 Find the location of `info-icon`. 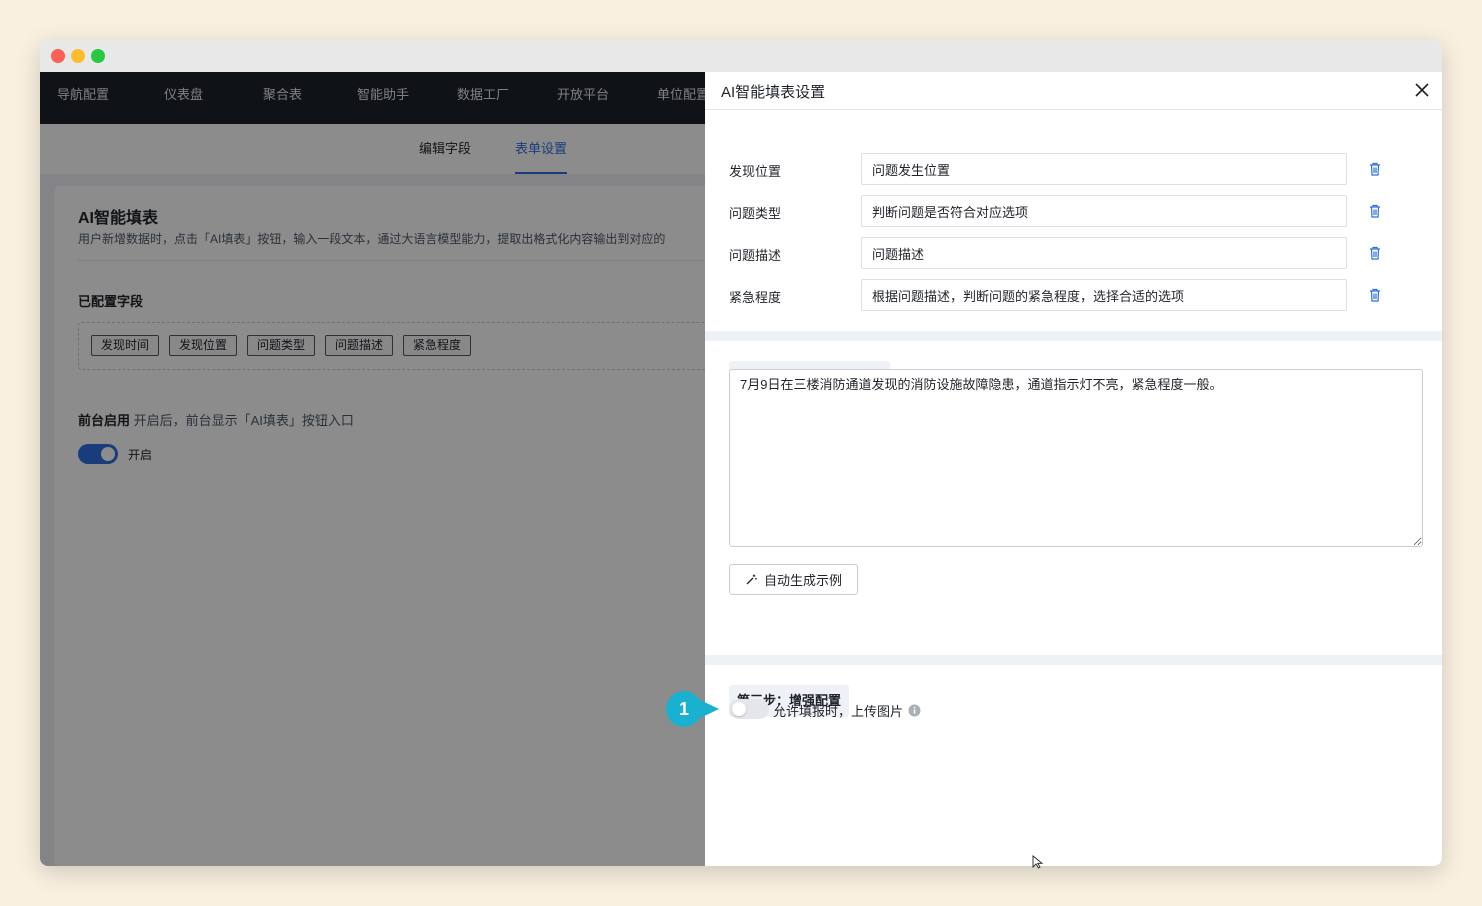

info-icon is located at coordinates (914, 710).